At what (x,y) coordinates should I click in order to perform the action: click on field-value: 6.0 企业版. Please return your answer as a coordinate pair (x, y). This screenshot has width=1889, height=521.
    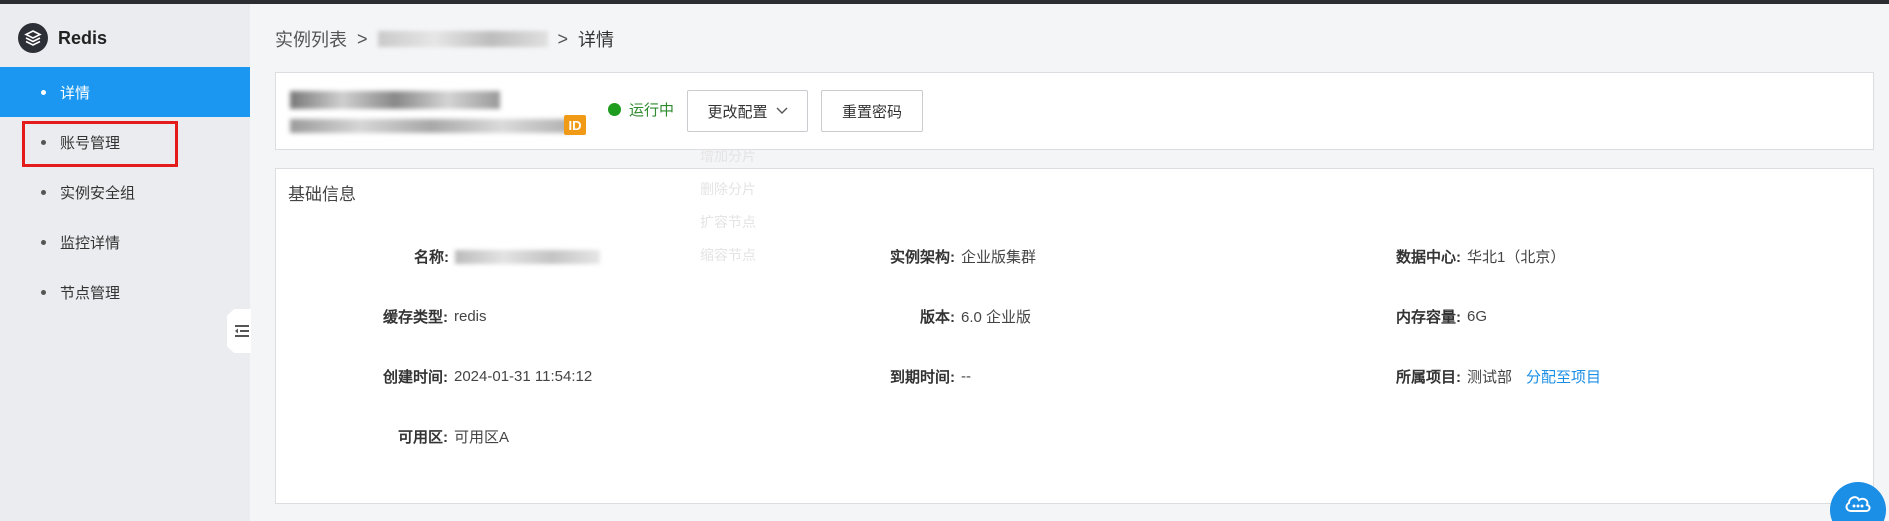
    Looking at the image, I should click on (996, 317).